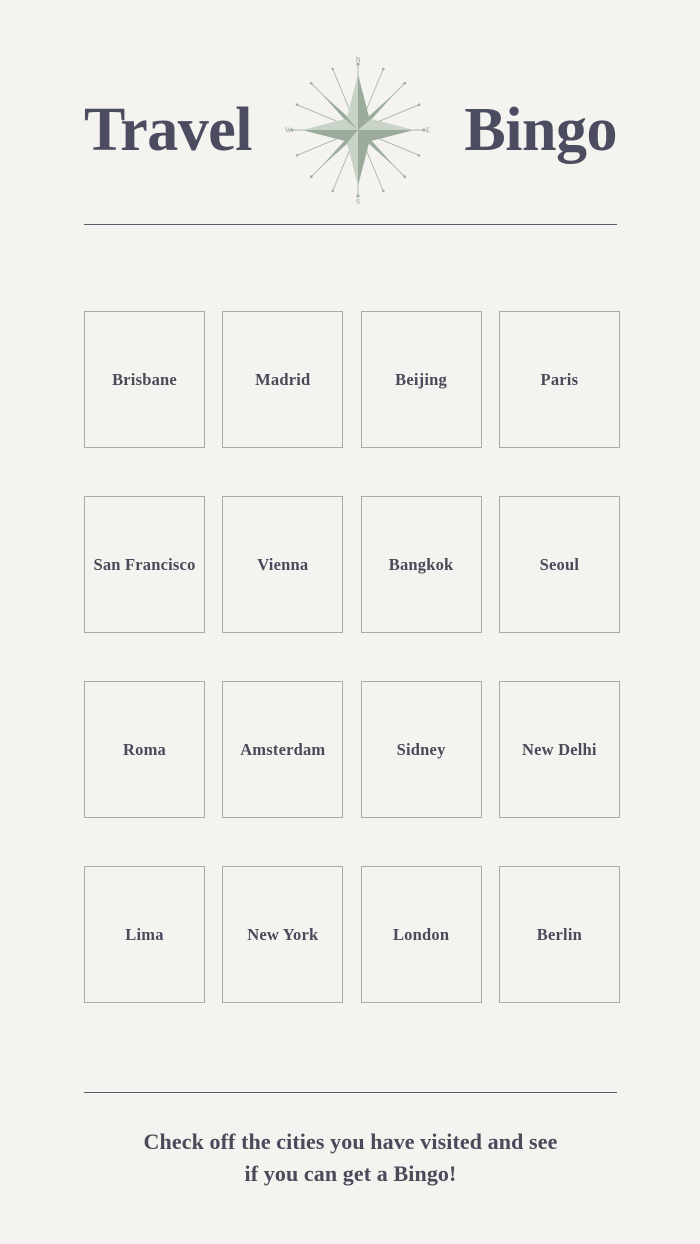 The height and width of the screenshot is (1244, 700). Describe the element at coordinates (350, 224) in the screenshot. I see `divider-top` at that location.